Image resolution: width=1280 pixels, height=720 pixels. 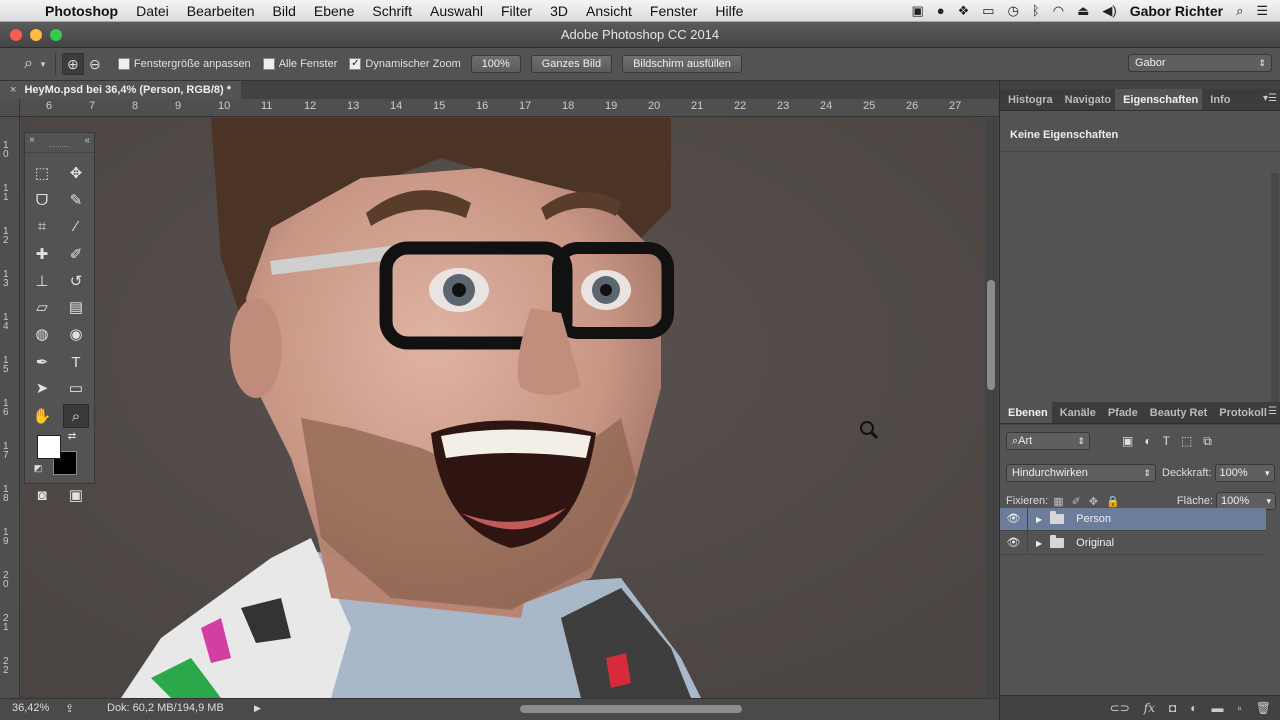 I want to click on lock-pixels-icon: ✐, so click(x=1076, y=501).